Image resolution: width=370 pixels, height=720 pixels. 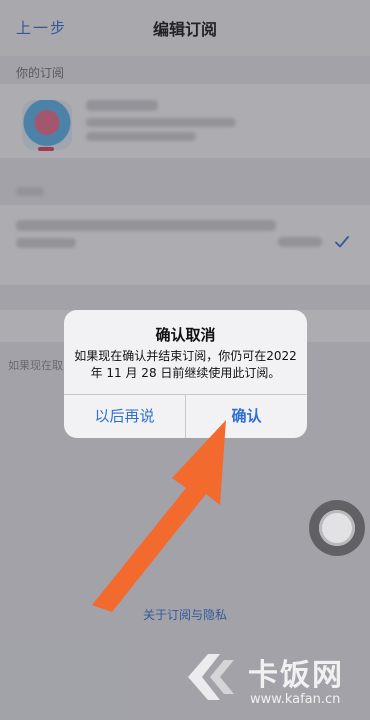 What do you see at coordinates (211, 677) in the screenshot?
I see `watermark-logo-icon` at bounding box center [211, 677].